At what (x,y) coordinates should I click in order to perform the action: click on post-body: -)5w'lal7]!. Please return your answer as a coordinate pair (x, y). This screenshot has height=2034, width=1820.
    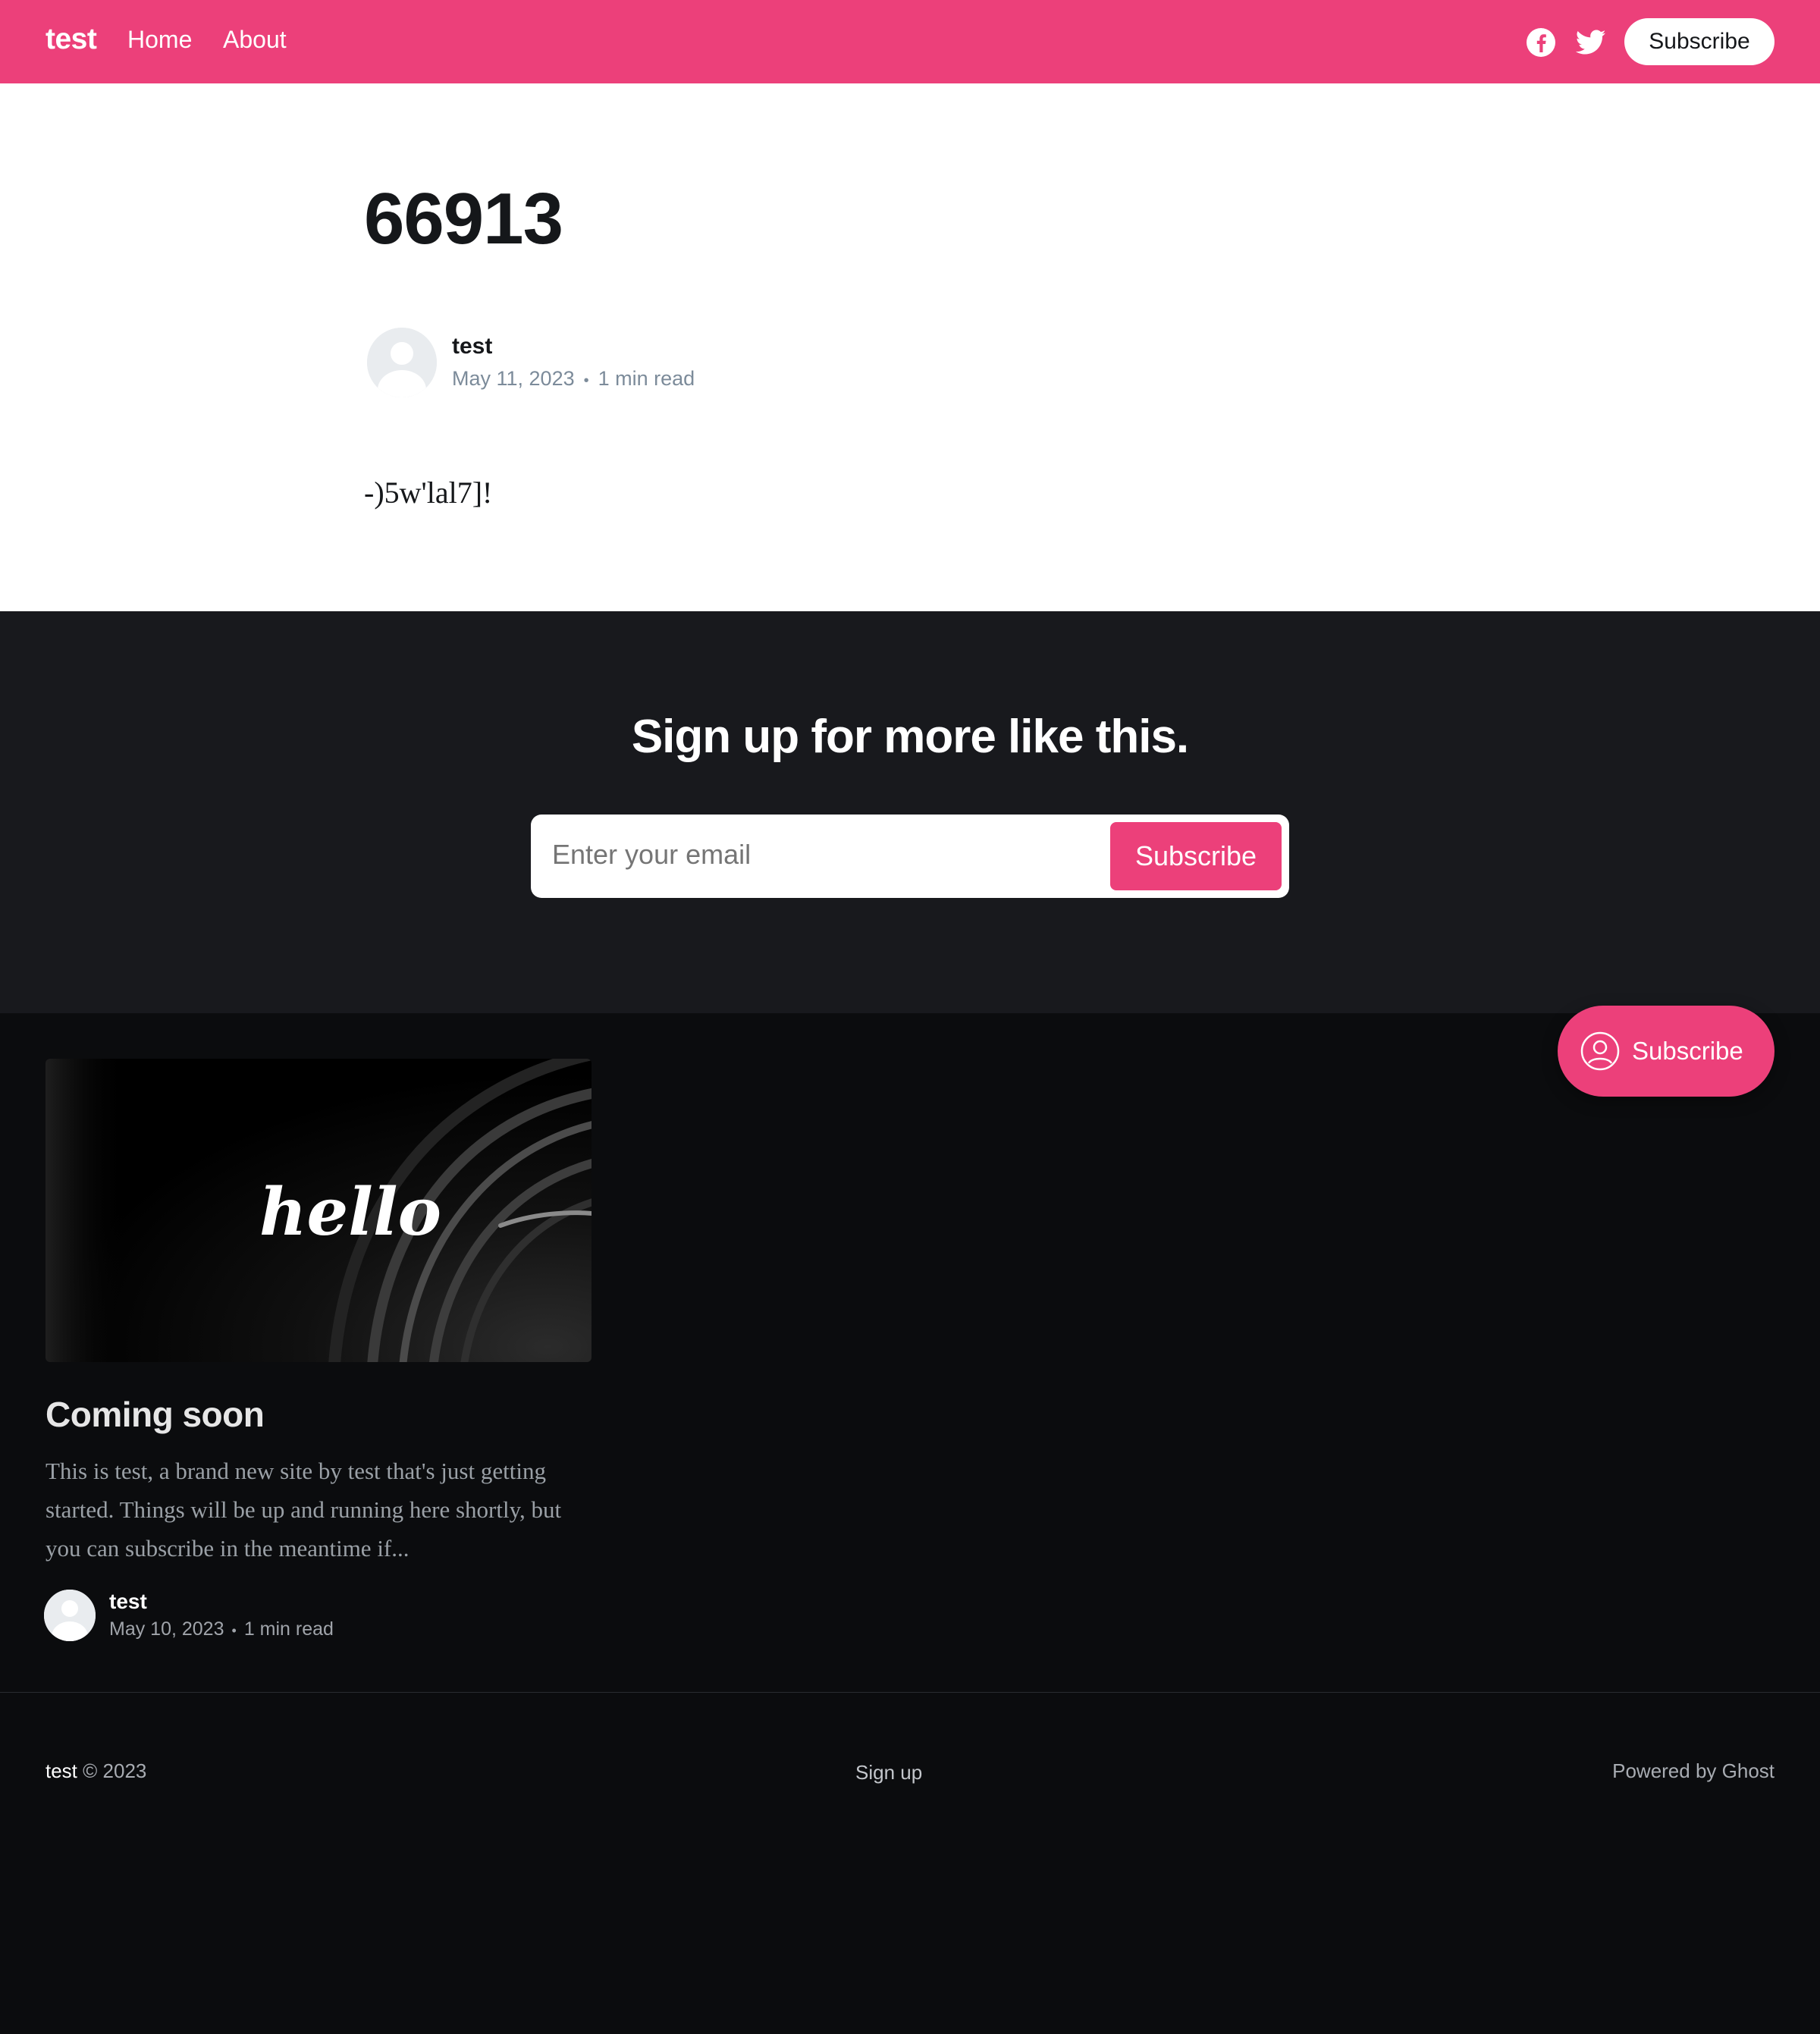
    Looking at the image, I should click on (428, 493).